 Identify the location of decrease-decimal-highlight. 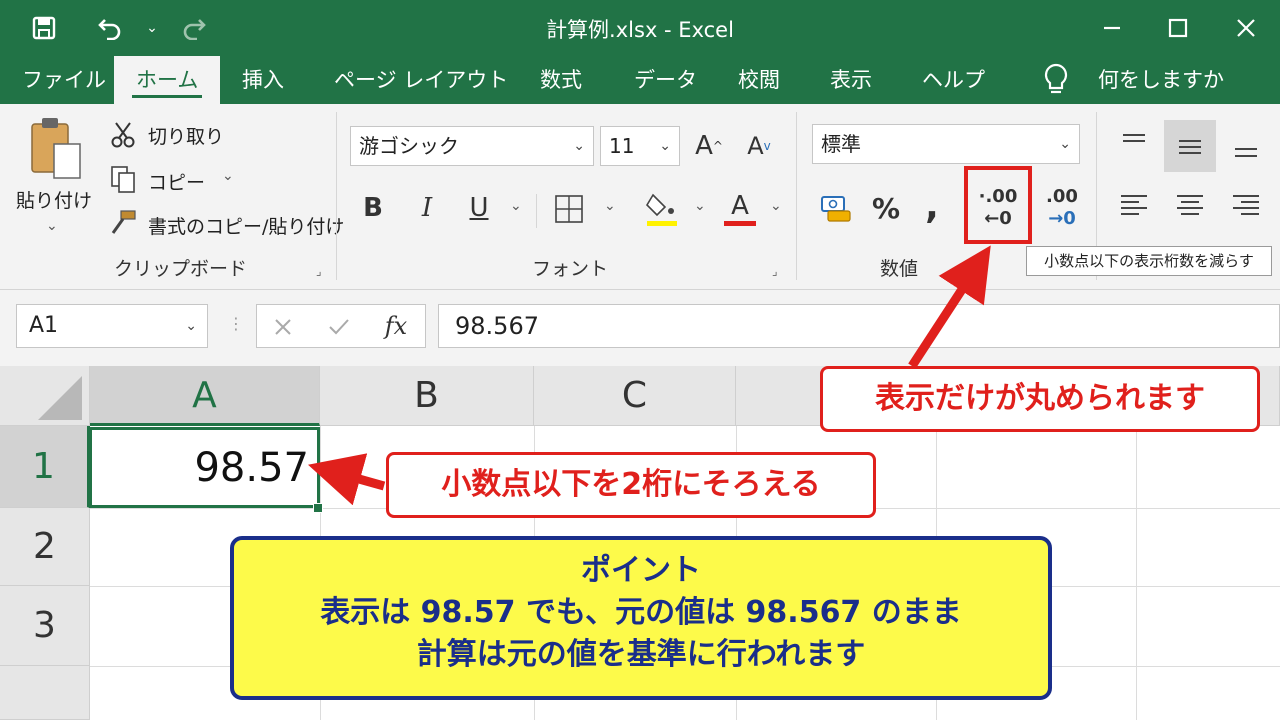
(998, 205).